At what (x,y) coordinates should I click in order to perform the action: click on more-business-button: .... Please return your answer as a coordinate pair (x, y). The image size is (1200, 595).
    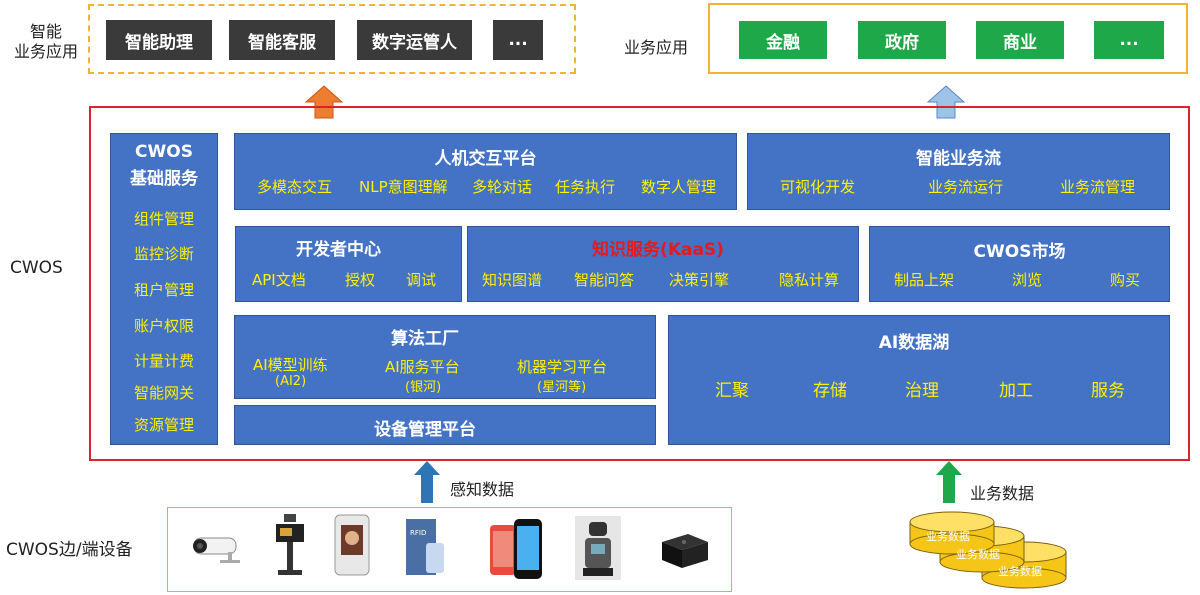
    Looking at the image, I should click on (1129, 40).